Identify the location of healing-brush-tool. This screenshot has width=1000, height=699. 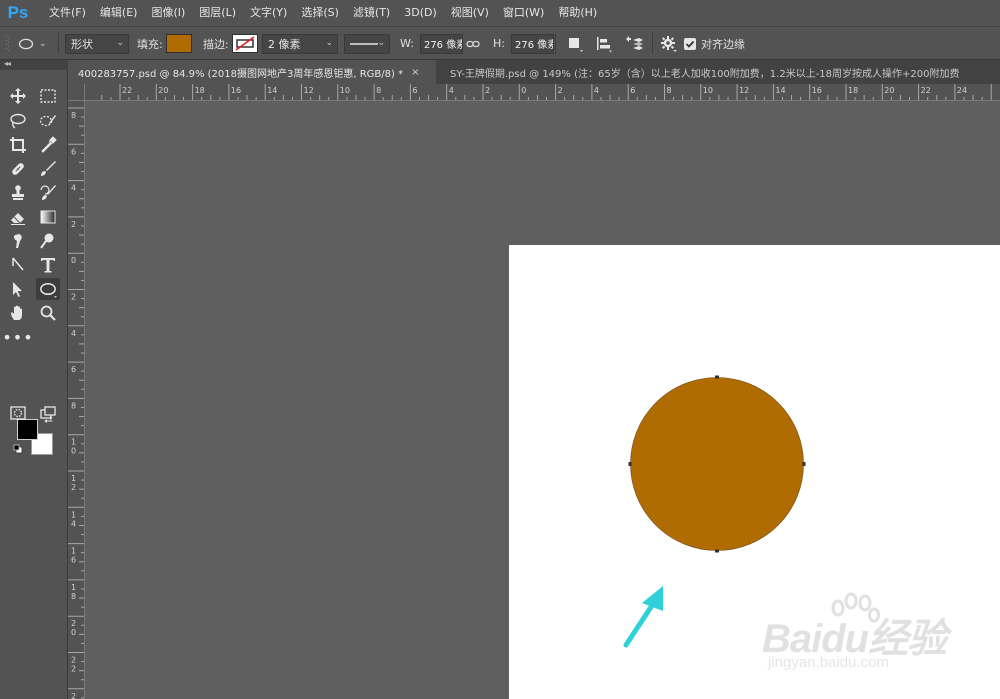
(18, 169).